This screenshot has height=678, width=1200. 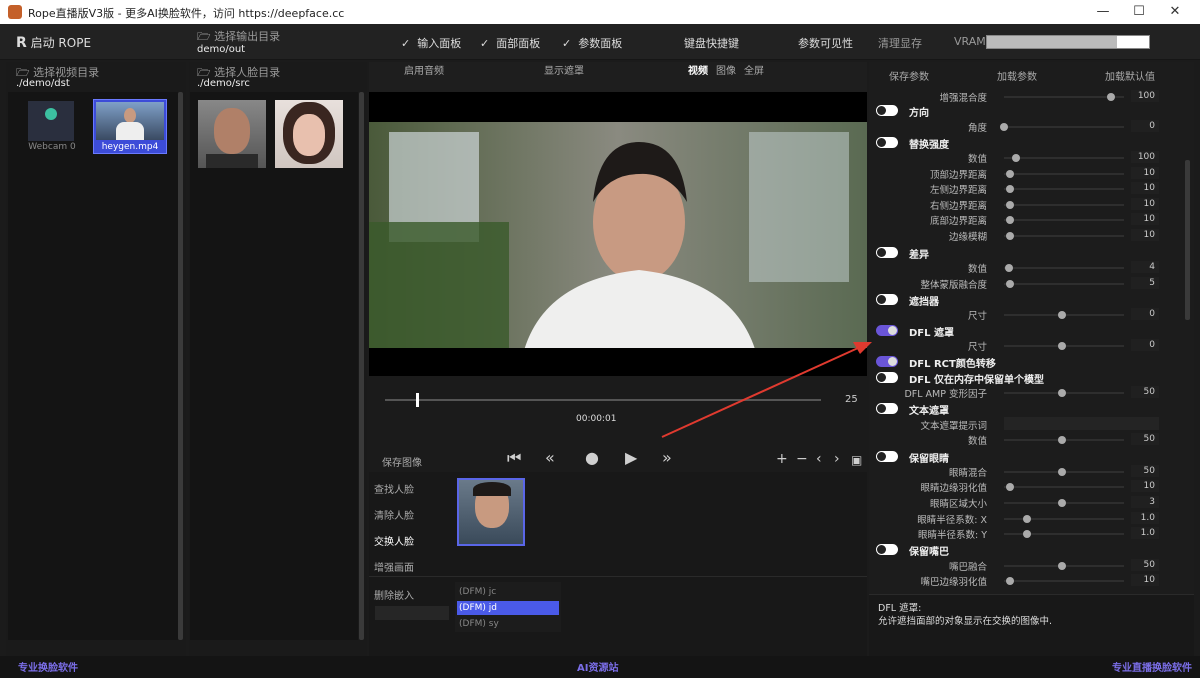 I want to click on status-link-left: 专业换脸软件, so click(x=48, y=666).